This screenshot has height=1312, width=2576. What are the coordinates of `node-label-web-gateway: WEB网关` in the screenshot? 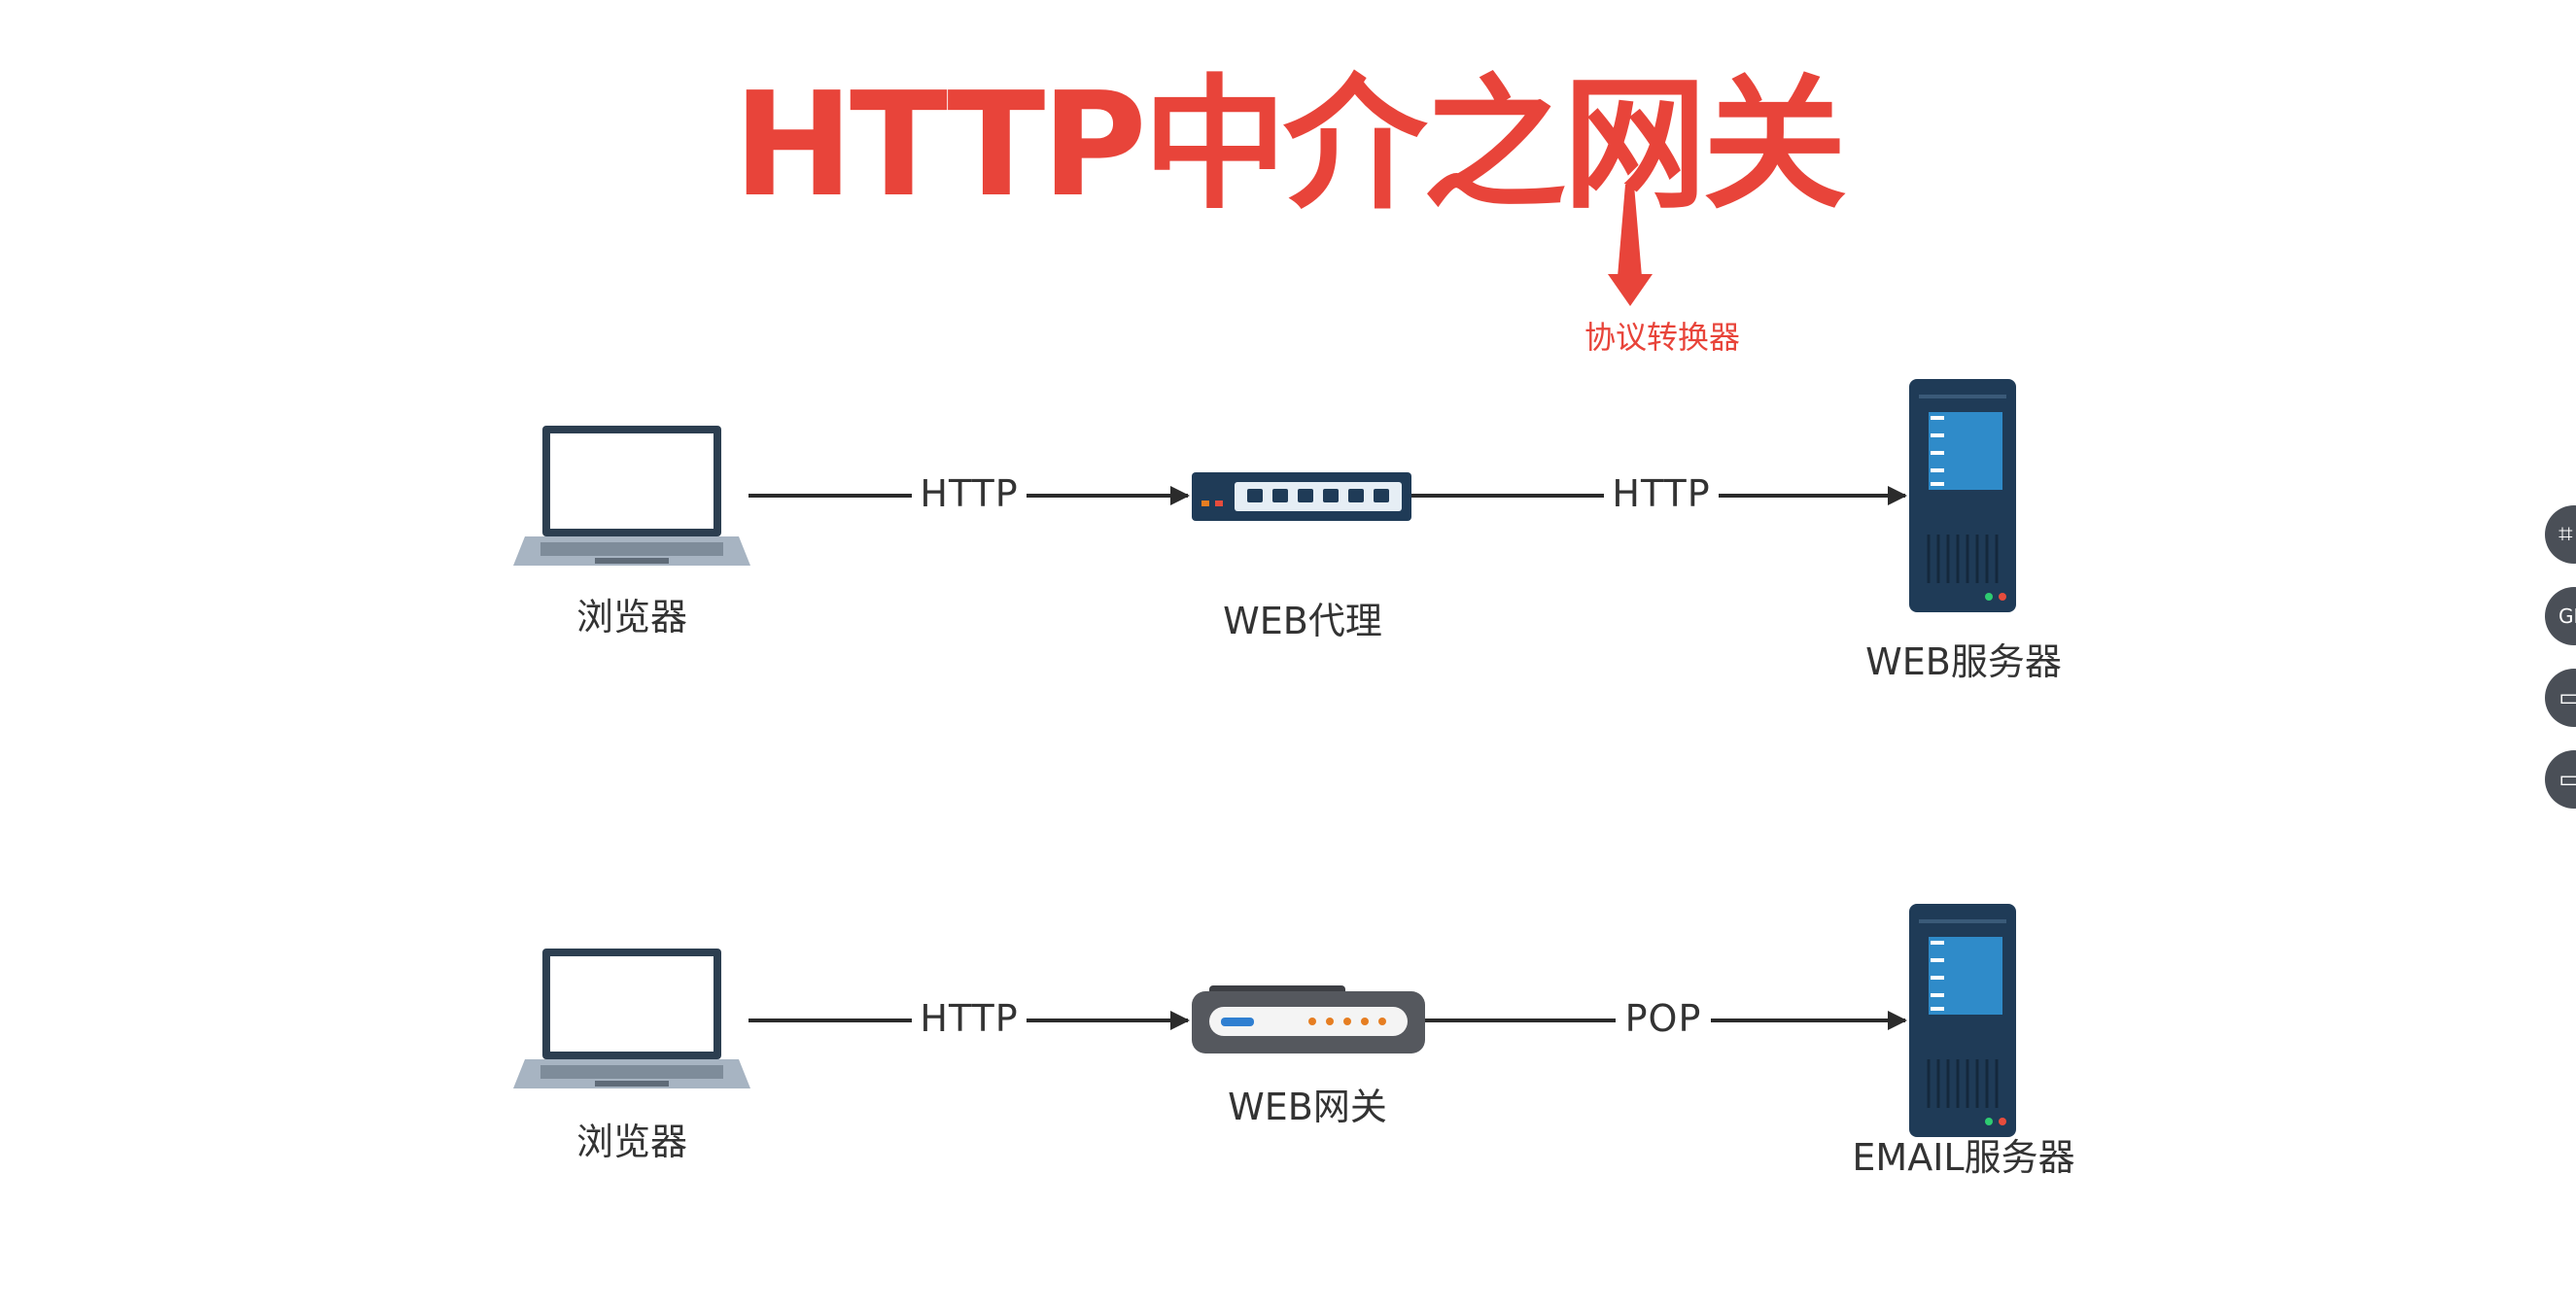 It's located at (1307, 1107).